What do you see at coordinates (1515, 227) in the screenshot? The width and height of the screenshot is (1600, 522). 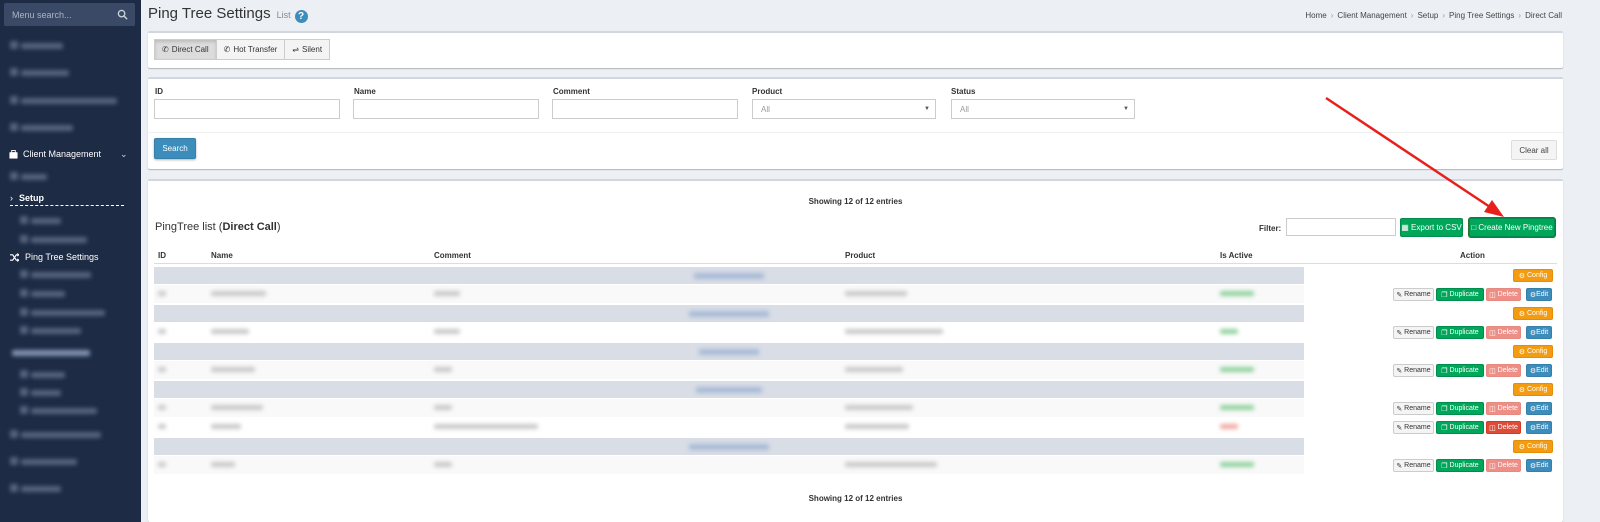 I see `button-label: Create New Pingtree` at bounding box center [1515, 227].